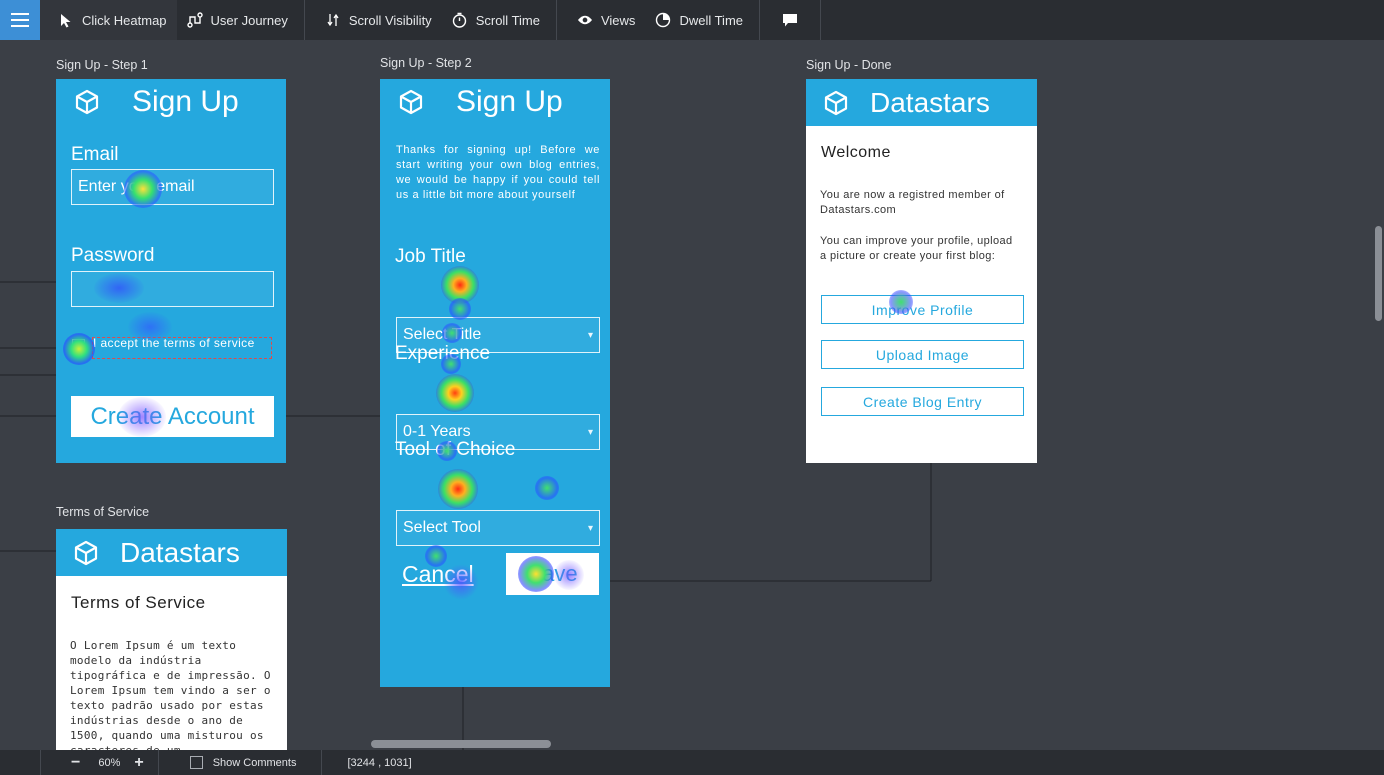  Describe the element at coordinates (498, 528) in the screenshot. I see `tool-select: Select Tool ▾` at that location.